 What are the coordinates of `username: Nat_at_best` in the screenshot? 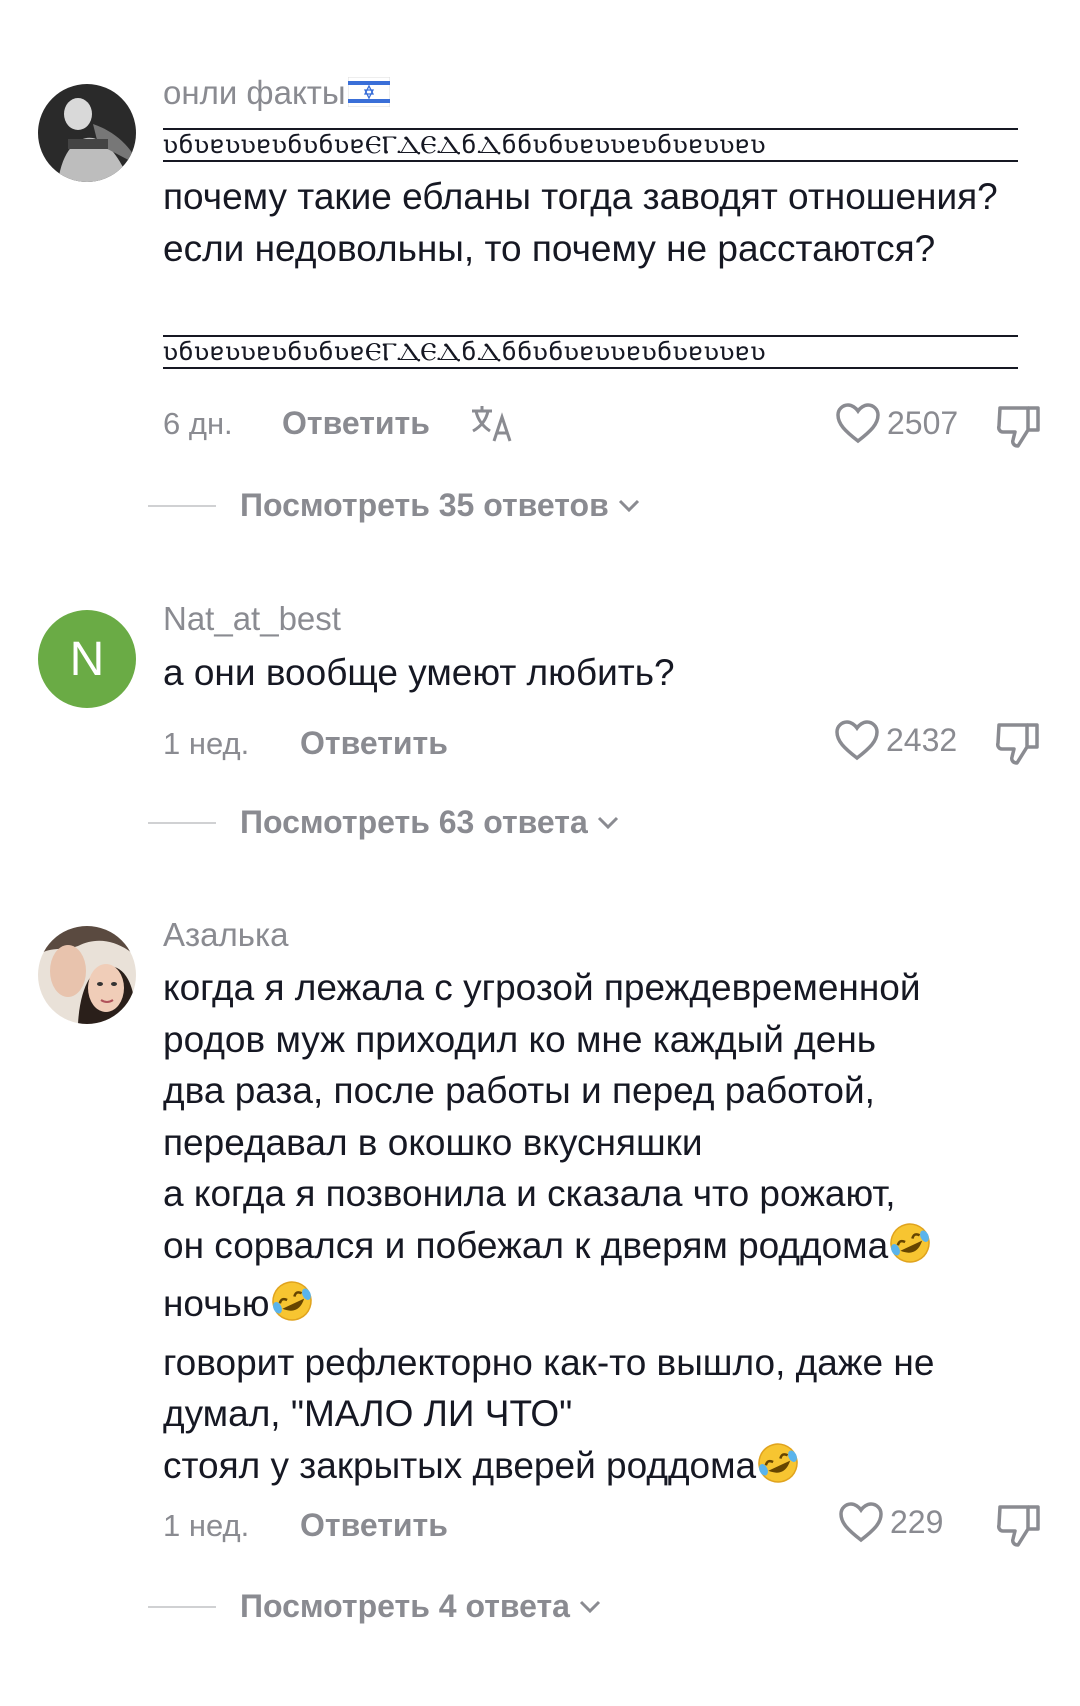 It's located at (252, 619).